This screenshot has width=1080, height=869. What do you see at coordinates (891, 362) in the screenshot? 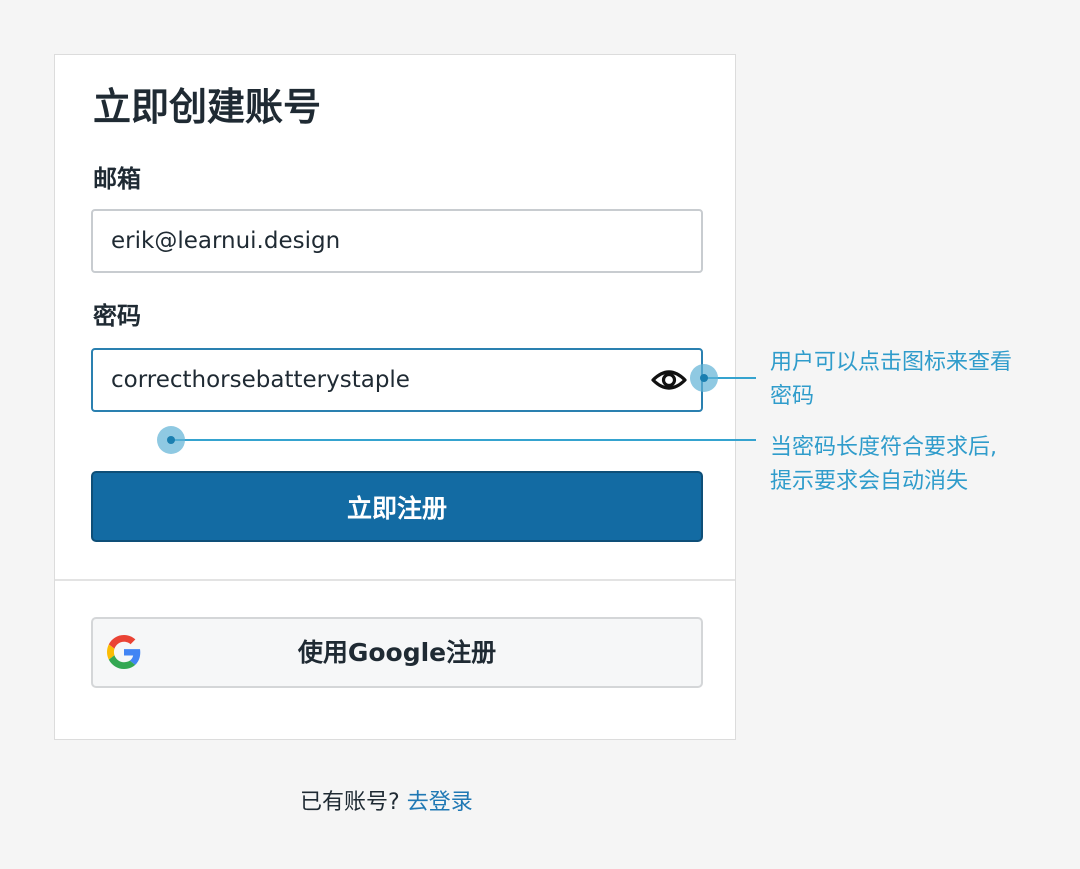
I see `eye-annotation-line1: 用户可以点击图标来查看` at bounding box center [891, 362].